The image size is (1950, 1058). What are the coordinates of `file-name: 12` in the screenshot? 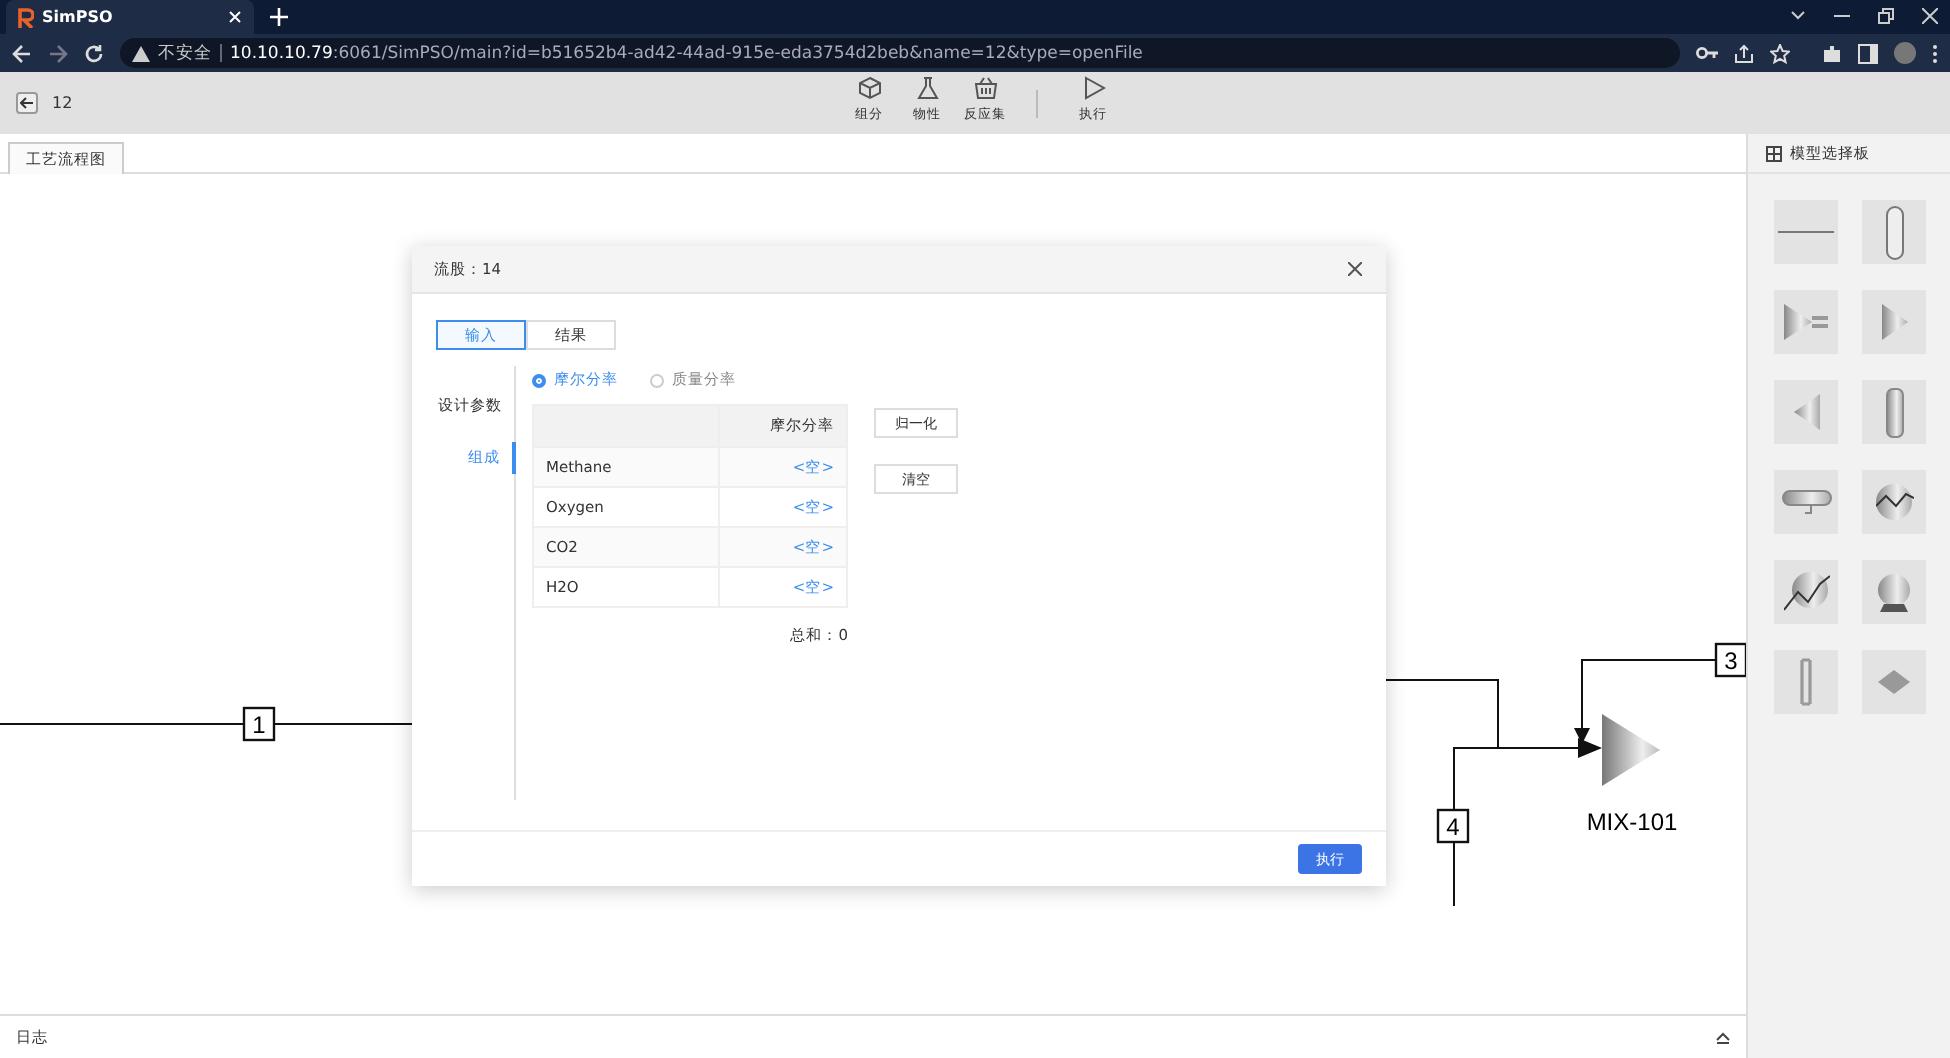 It's located at (62, 103).